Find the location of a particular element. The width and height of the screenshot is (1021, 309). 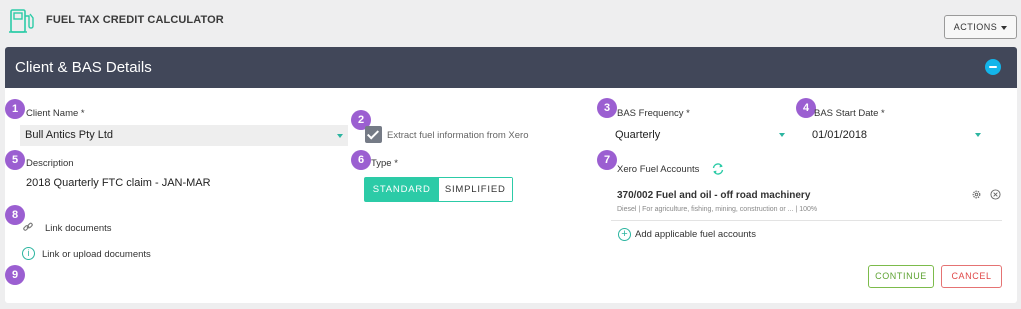

extract-from-xero-checkbox is located at coordinates (373, 134).